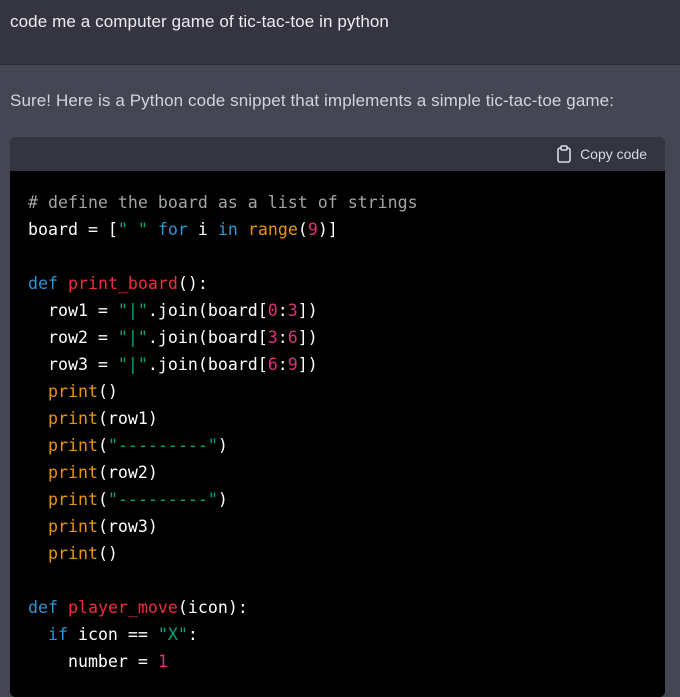 The width and height of the screenshot is (680, 697). I want to click on code-token: 1, so click(162, 661).